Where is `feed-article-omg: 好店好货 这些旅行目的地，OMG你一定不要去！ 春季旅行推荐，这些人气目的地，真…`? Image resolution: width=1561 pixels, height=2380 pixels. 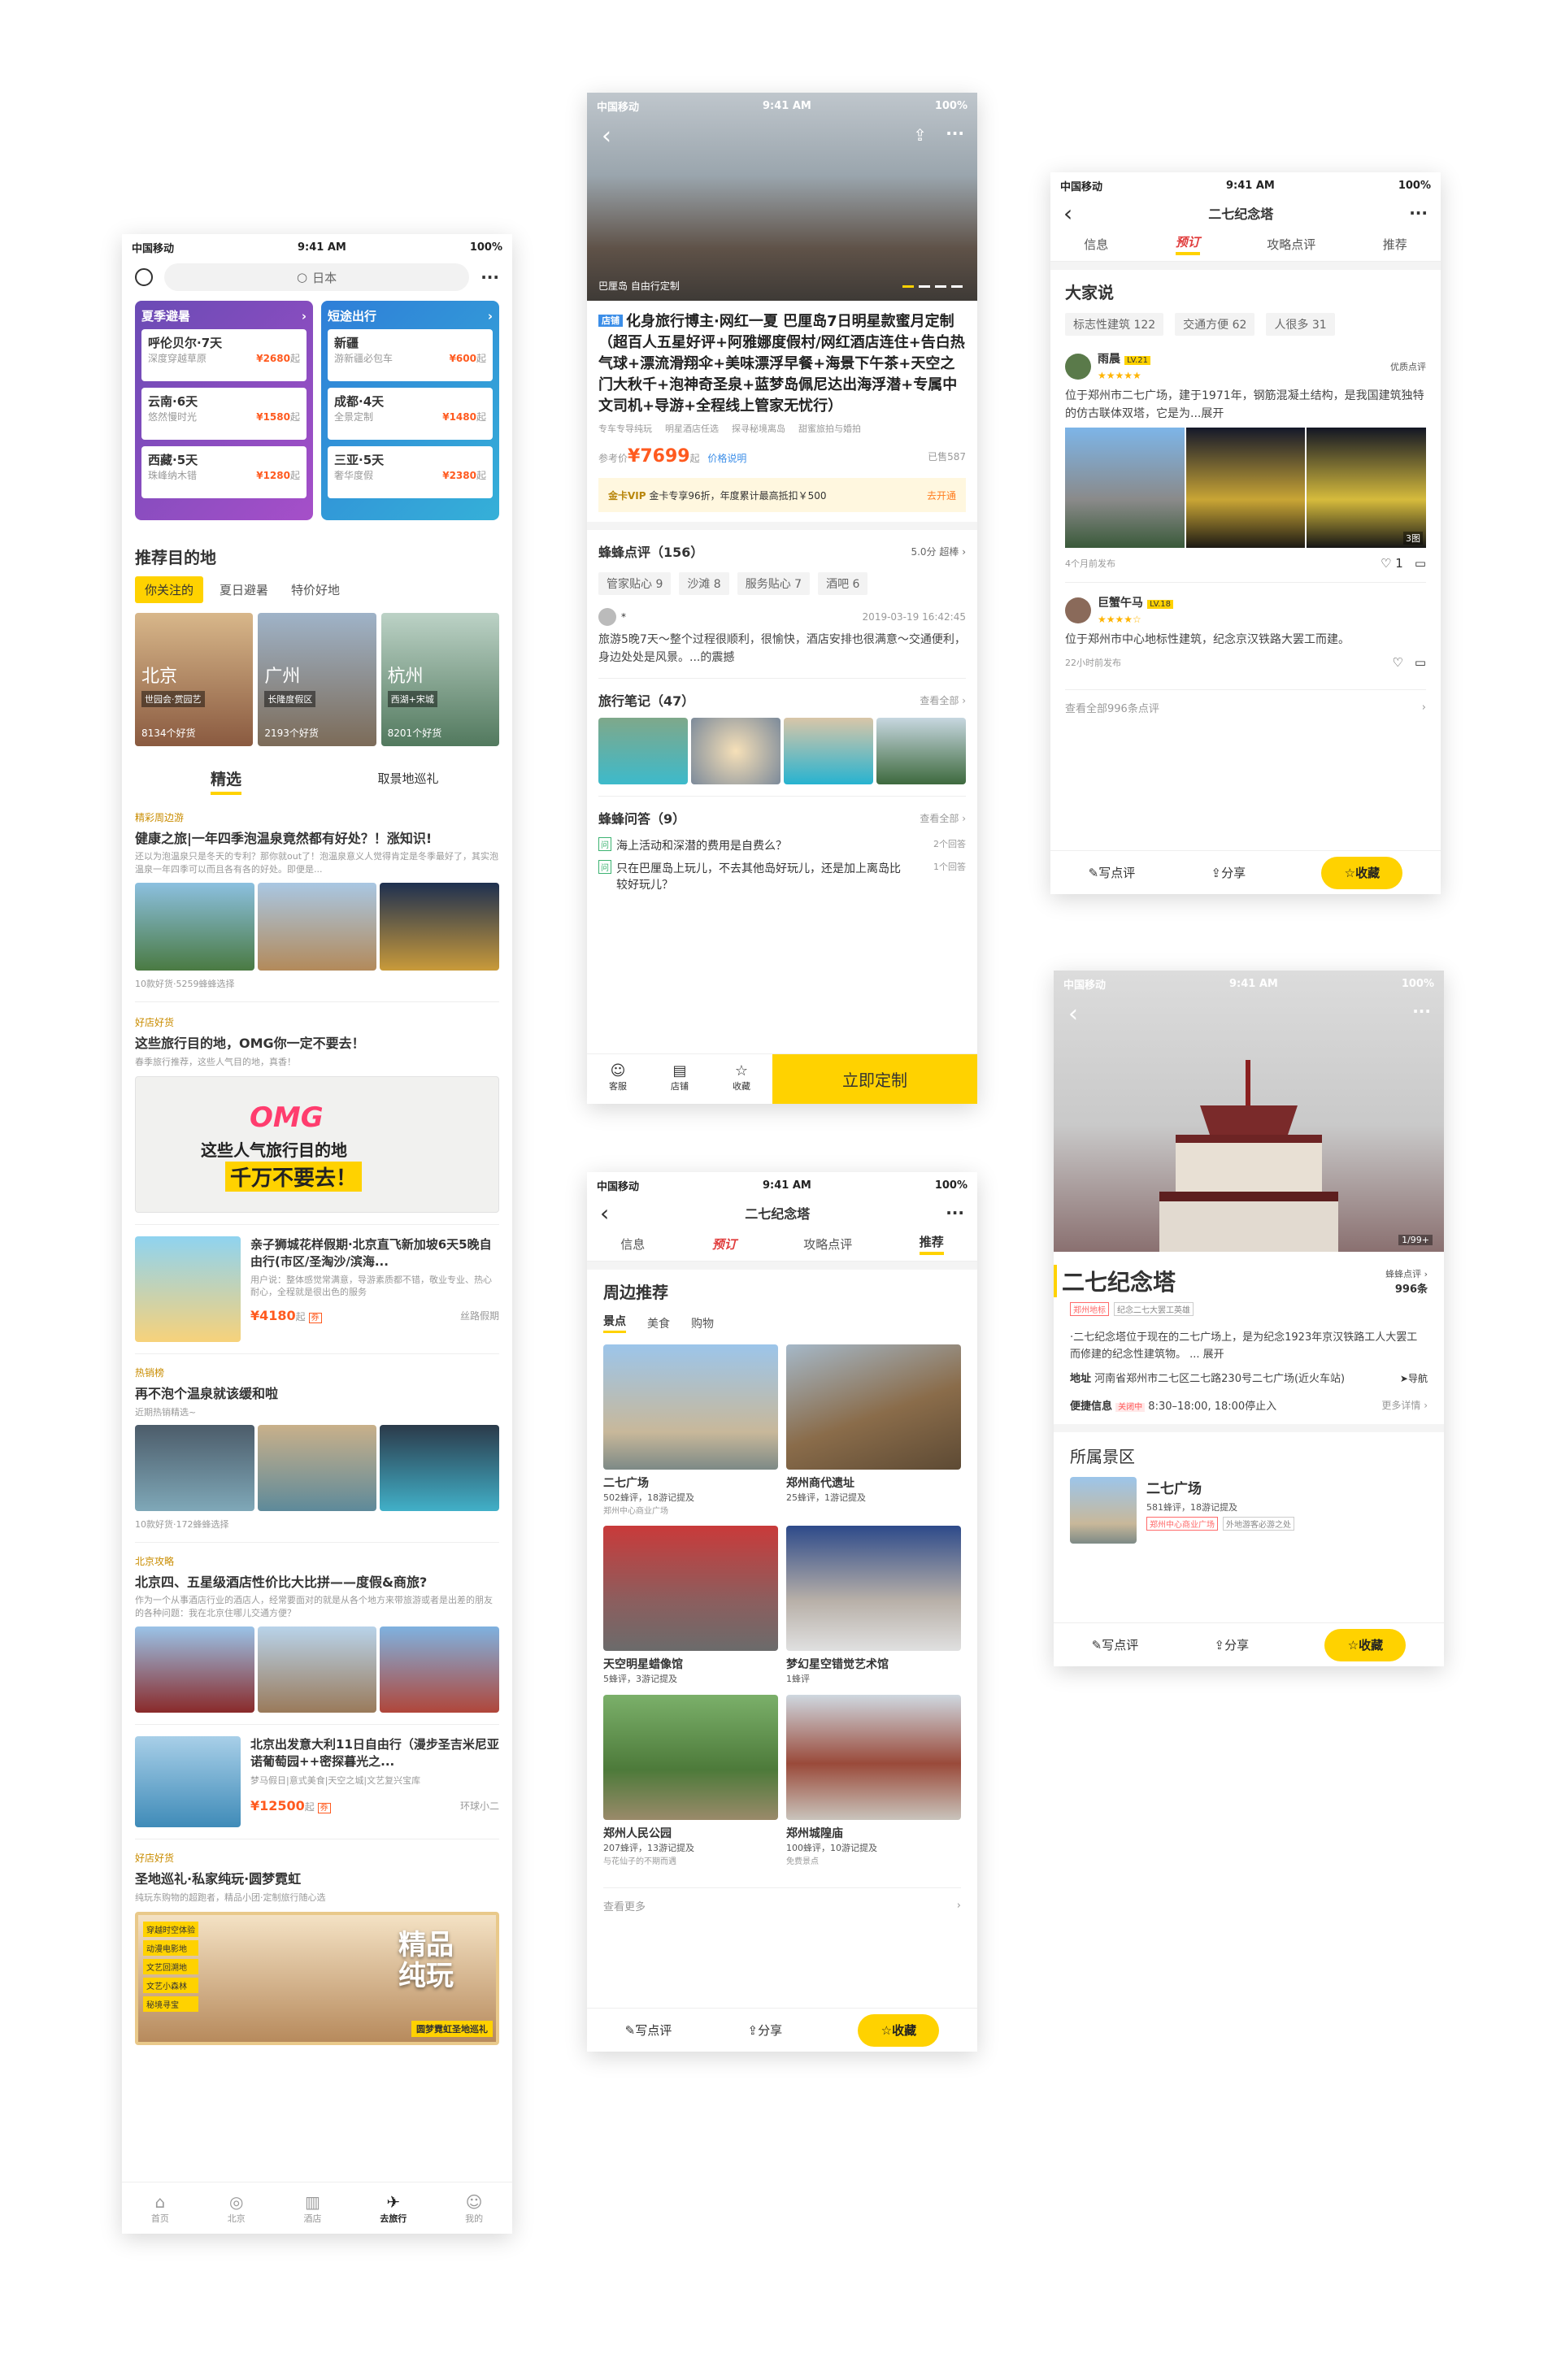
feed-article-omg: 好店好货 这些旅行目的地，OMG你一定不要去！ 春季旅行推荐，这些人气目的地，真… is located at coordinates (317, 1107).